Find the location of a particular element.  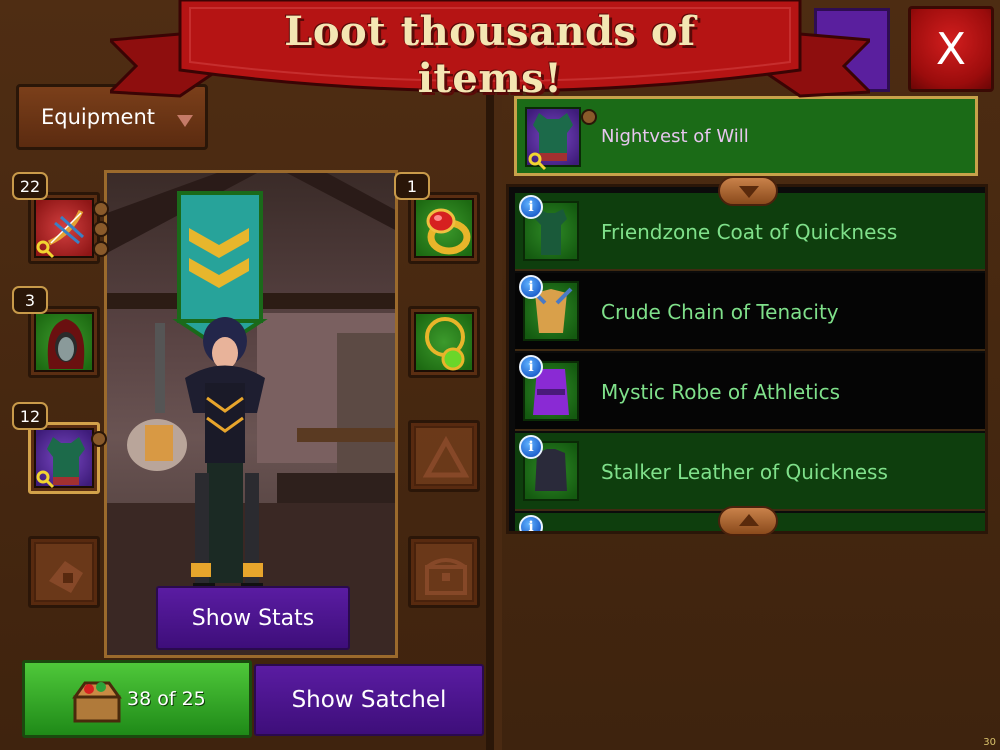

promo-banner: Loot thousands of items! is located at coordinates (490, 56).